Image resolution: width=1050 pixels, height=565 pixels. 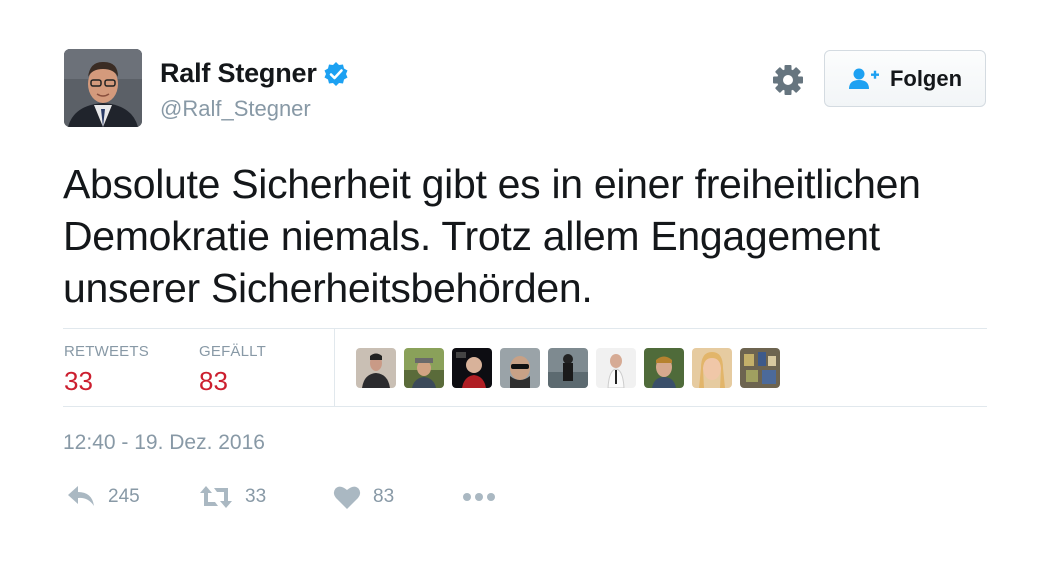 What do you see at coordinates (926, 78) in the screenshot?
I see `follow-button-label: Folgen` at bounding box center [926, 78].